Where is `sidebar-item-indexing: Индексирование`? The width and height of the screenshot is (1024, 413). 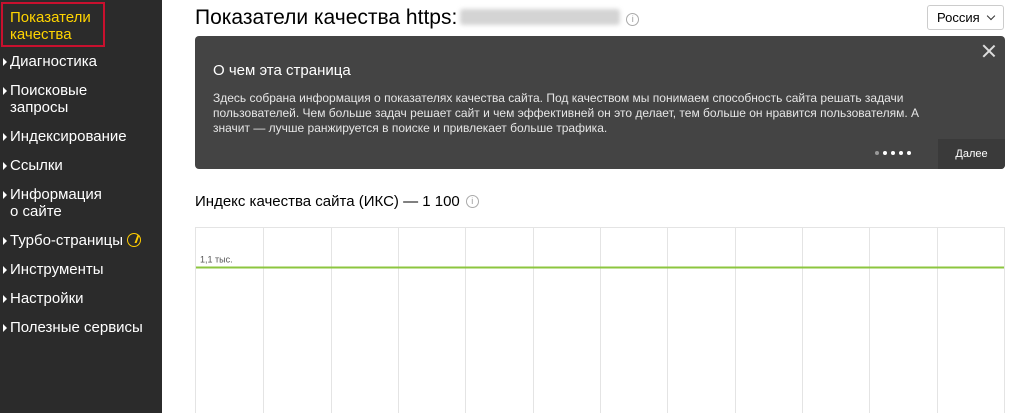
sidebar-item-indexing: Индексирование is located at coordinates (81, 137).